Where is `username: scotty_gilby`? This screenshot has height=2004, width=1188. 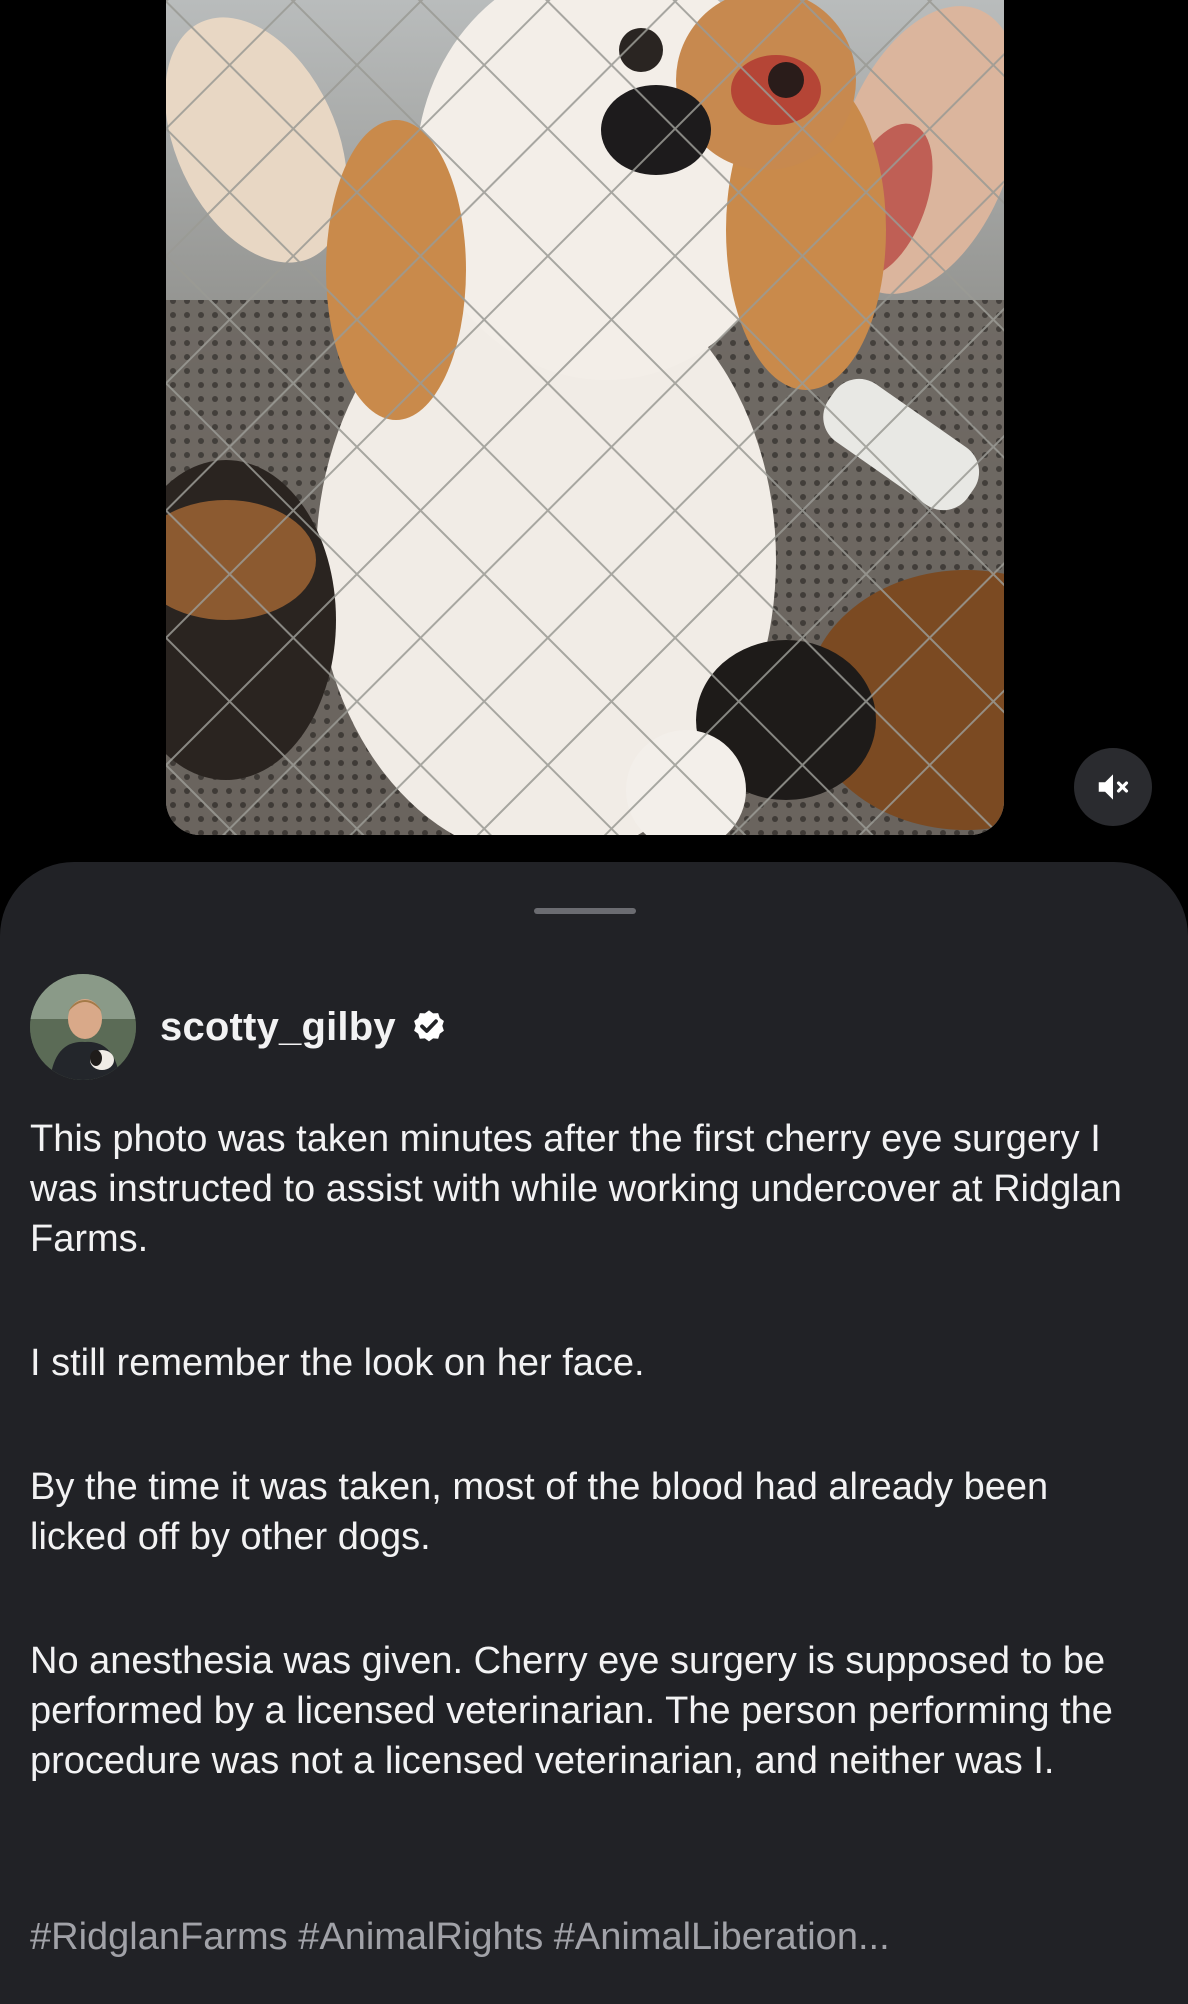 username: scotty_gilby is located at coordinates (278, 1027).